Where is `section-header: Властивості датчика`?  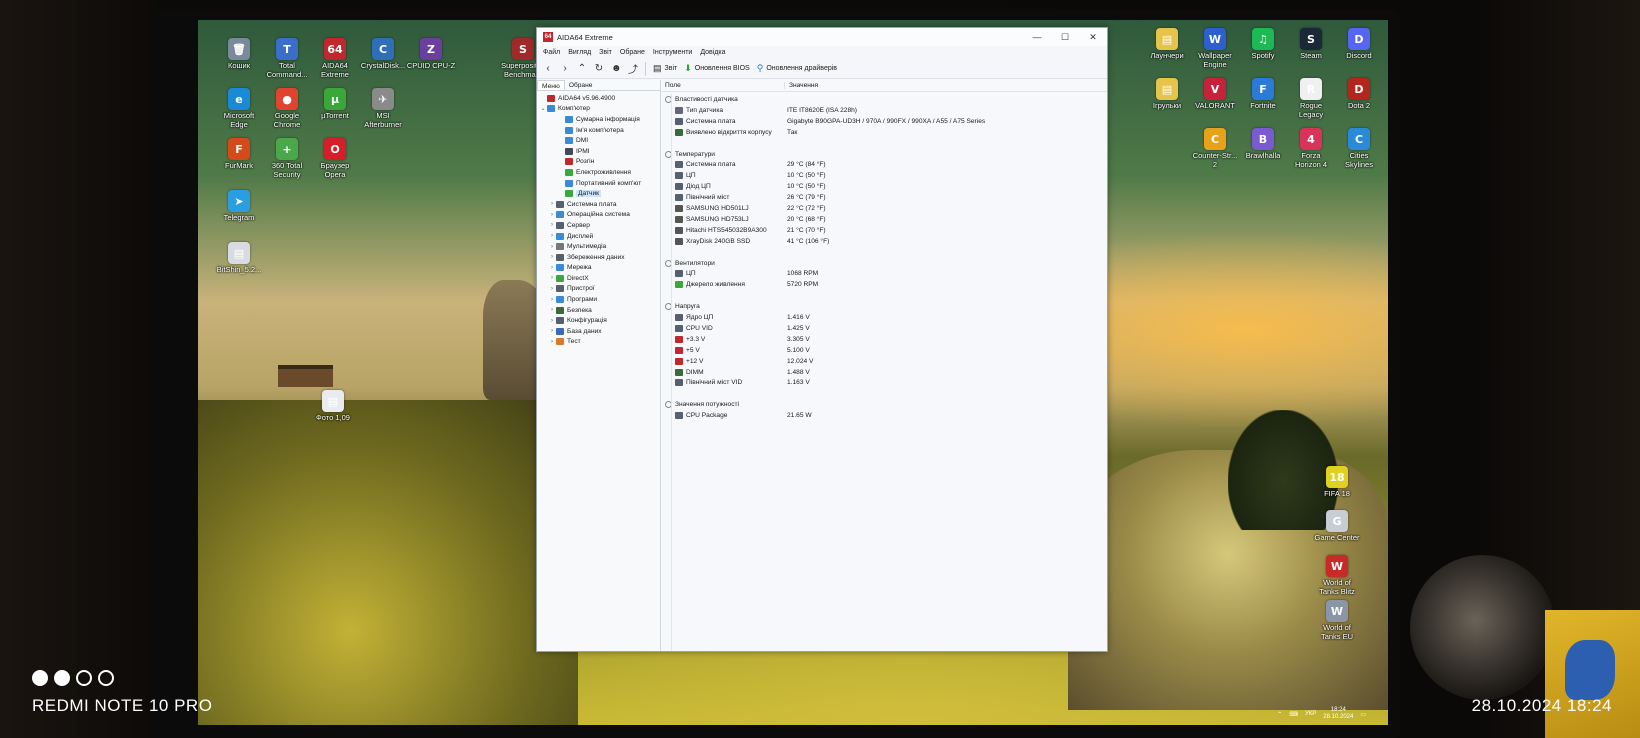 section-header: Властивості датчика is located at coordinates (884, 99).